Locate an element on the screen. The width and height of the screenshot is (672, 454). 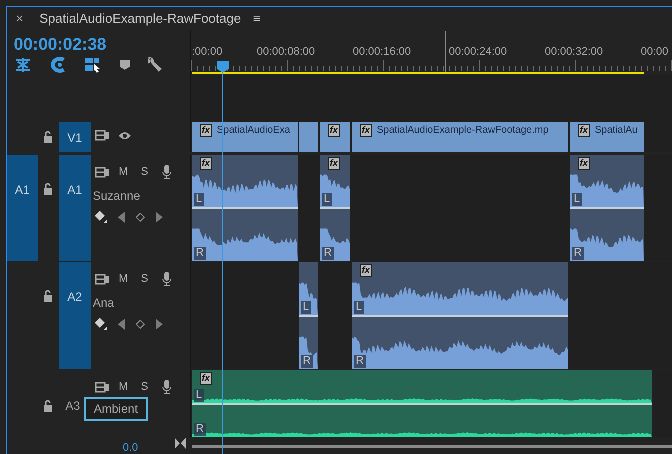
scroll-bar is located at coordinates (432, 446).